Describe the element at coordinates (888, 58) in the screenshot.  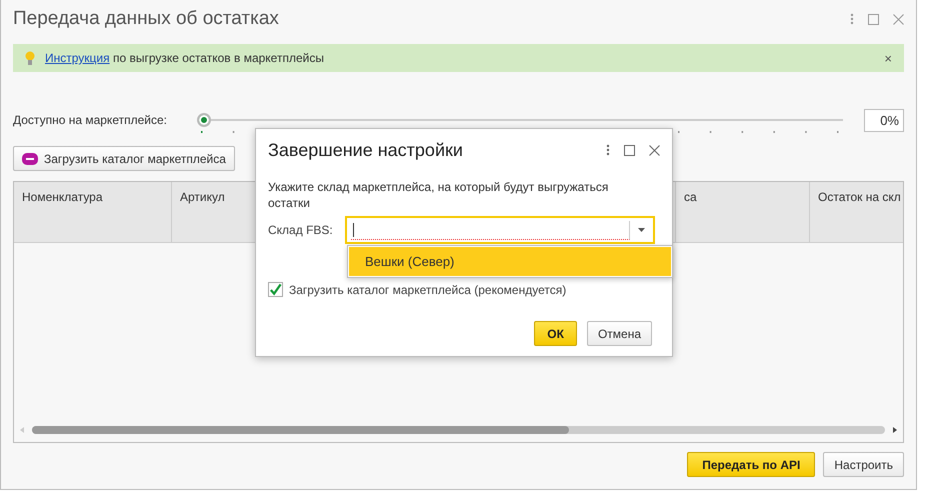
I see `close-banner-button: ×` at that location.